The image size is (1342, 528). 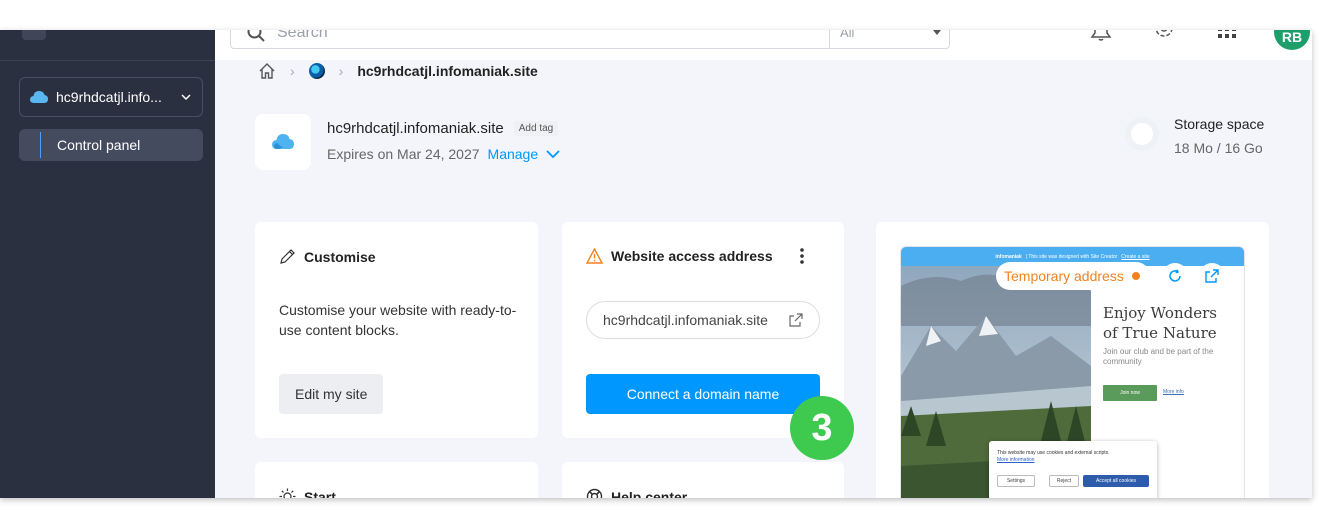 I want to click on site-logo-tile, so click(x=283, y=142).